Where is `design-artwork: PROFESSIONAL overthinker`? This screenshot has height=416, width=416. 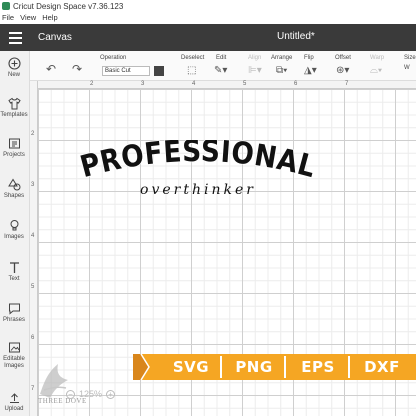
design-artwork: PROFESSIONAL overthinker is located at coordinates (198, 172).